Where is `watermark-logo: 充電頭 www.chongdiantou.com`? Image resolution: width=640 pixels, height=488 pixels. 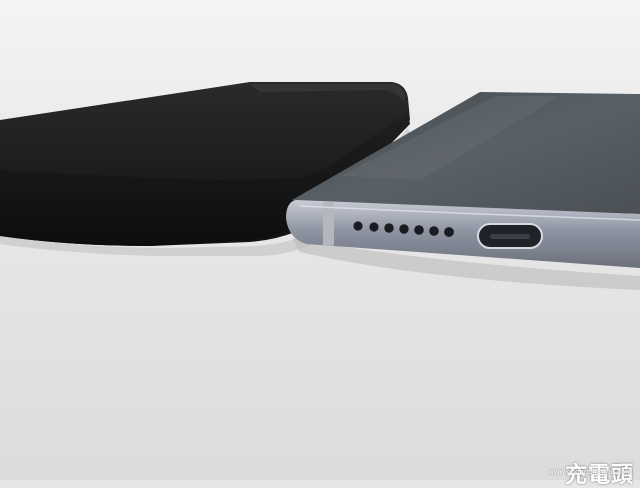
watermark-logo: 充電頭 www.chongdiantou.com is located at coordinates (591, 470).